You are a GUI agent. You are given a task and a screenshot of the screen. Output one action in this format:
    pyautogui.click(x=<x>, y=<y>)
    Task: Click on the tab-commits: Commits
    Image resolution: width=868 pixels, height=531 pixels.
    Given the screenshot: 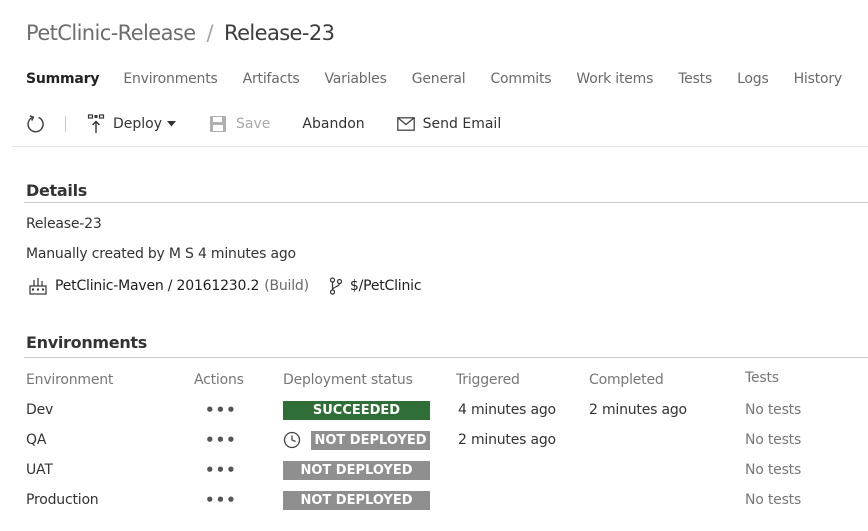 What is the action you would take?
    pyautogui.click(x=520, y=79)
    